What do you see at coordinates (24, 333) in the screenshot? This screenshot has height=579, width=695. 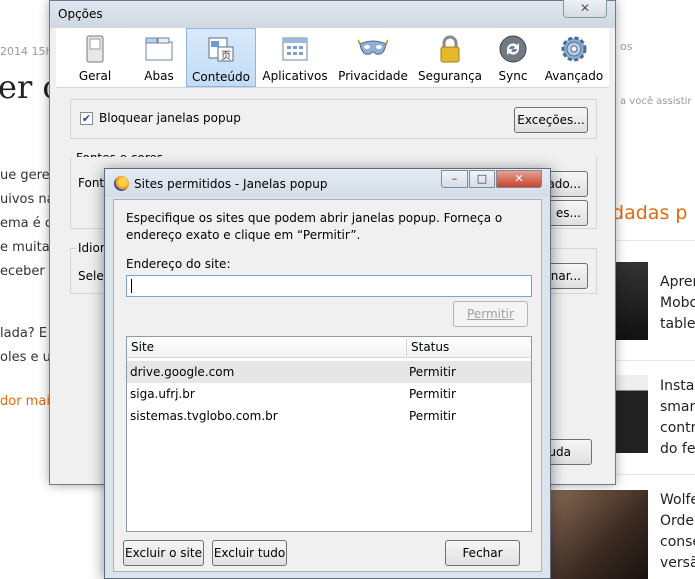 I see `article-text-line: lada? E` at bounding box center [24, 333].